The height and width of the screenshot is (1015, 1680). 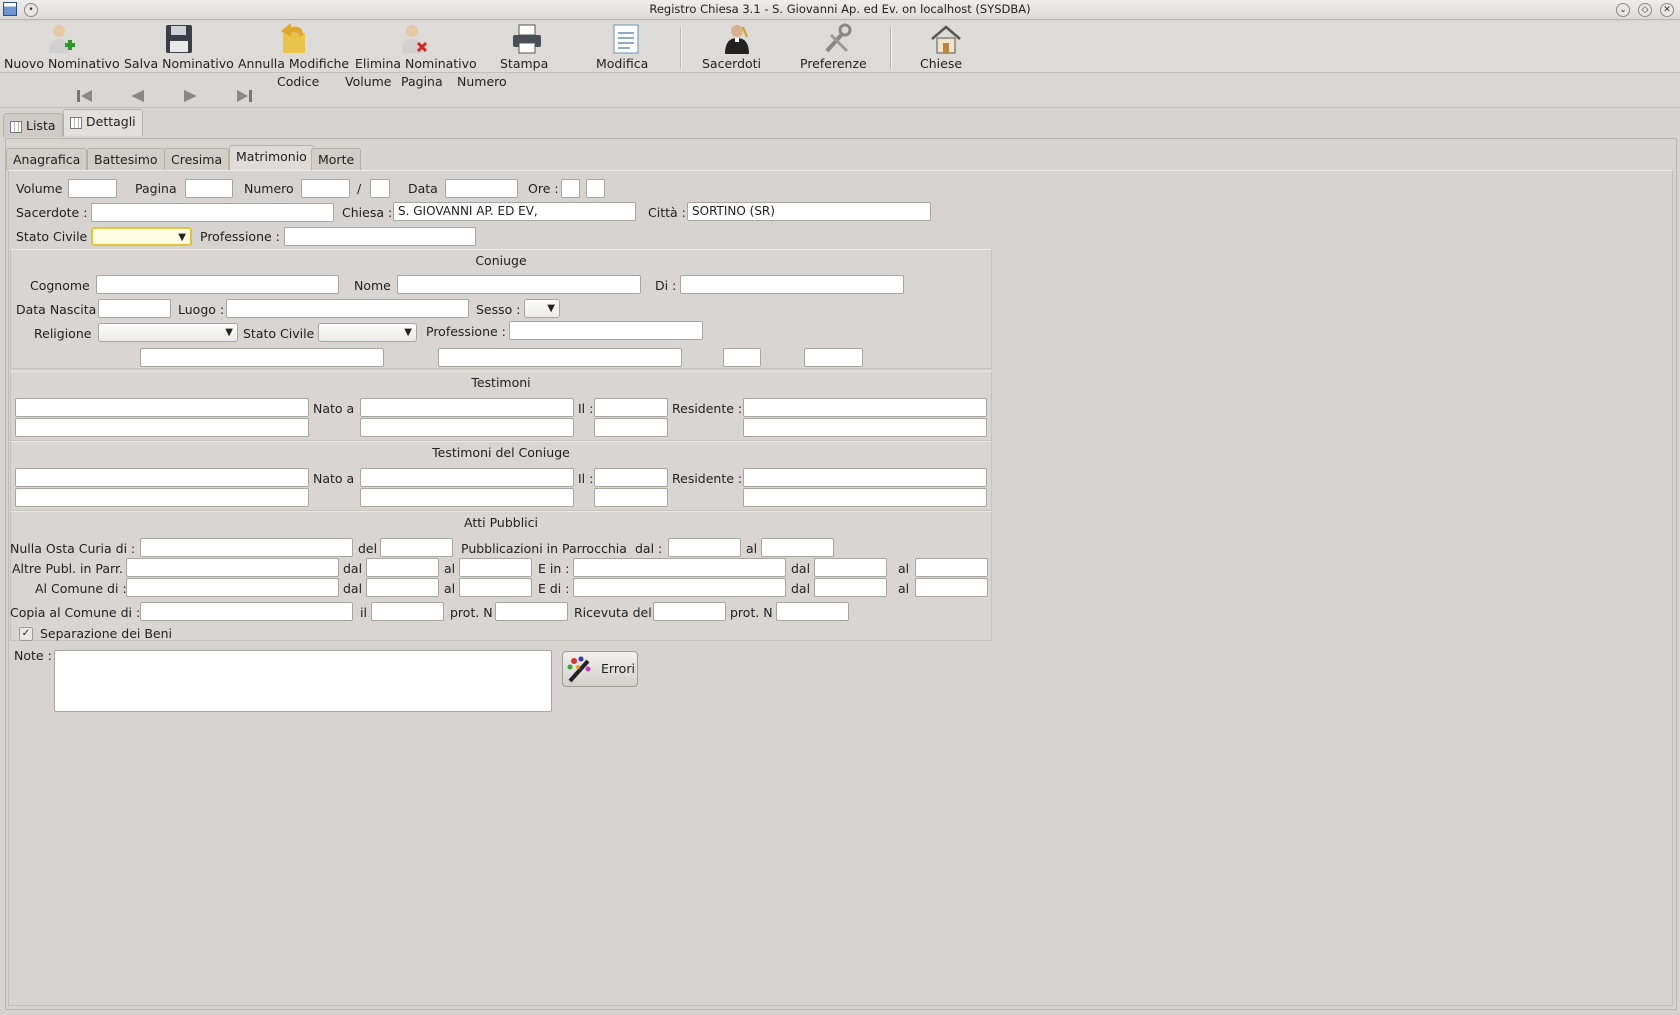 I want to click on edit-button: Modifica, so click(x=626, y=47).